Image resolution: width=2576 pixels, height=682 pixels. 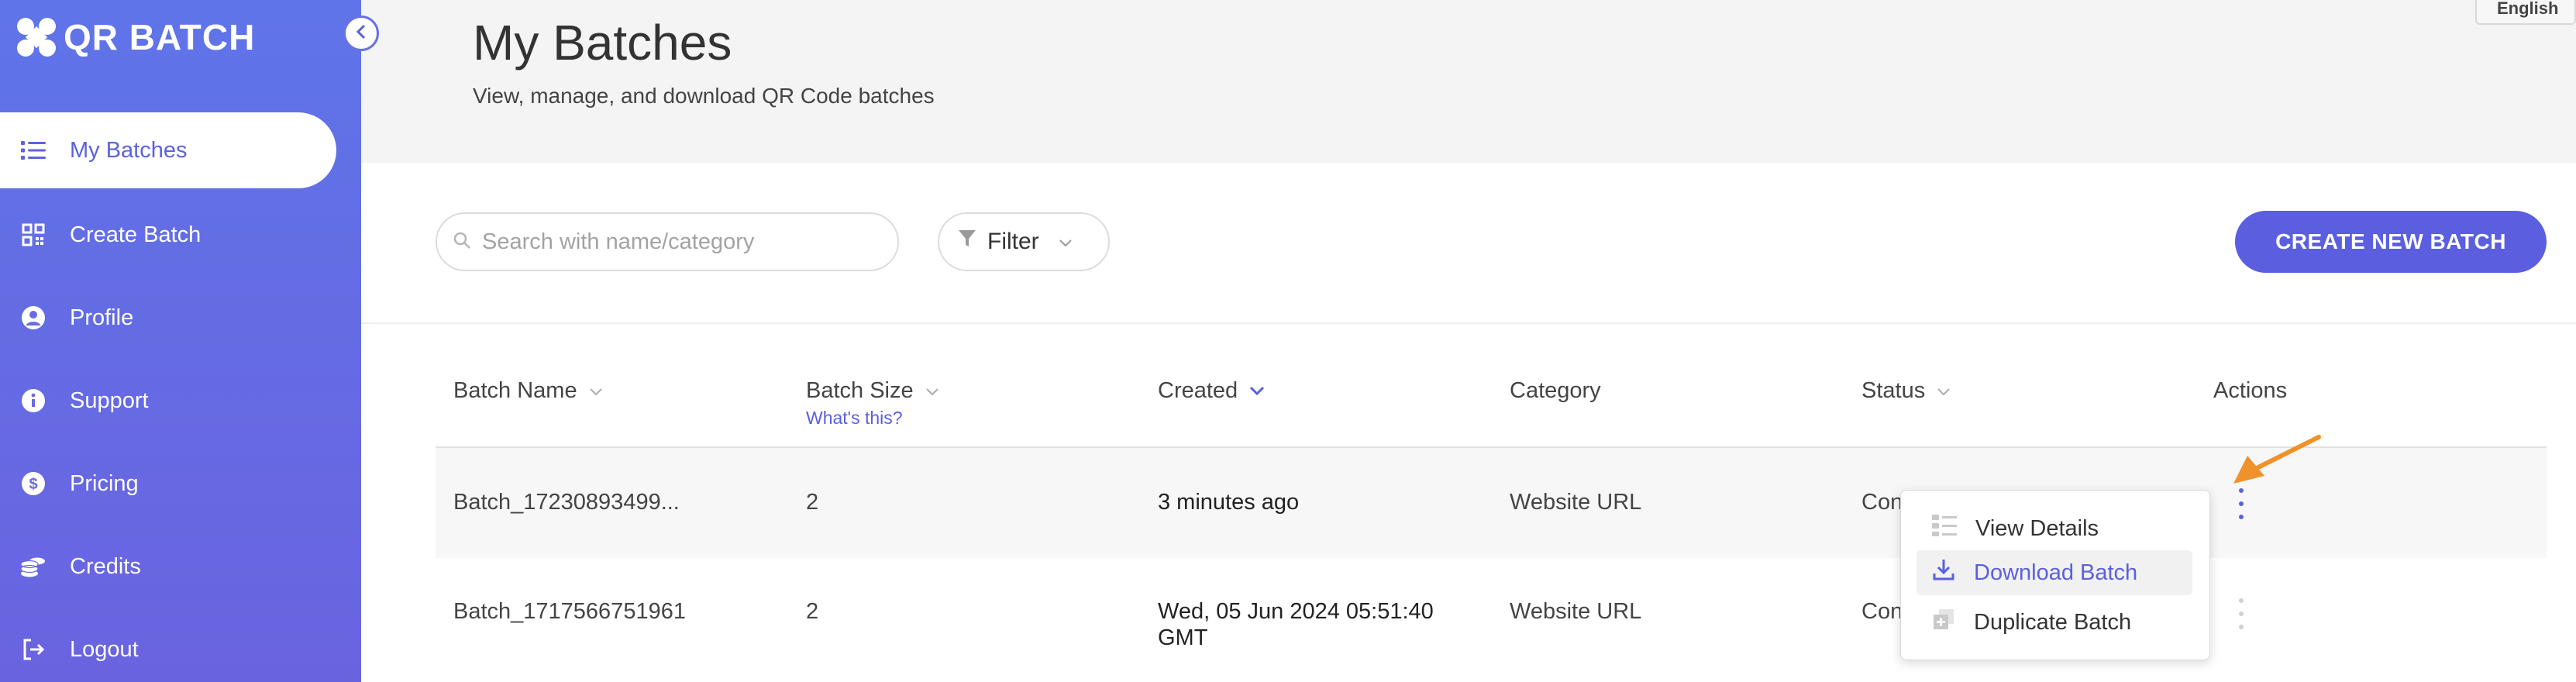 I want to click on filter-label: Filter, so click(x=1013, y=242).